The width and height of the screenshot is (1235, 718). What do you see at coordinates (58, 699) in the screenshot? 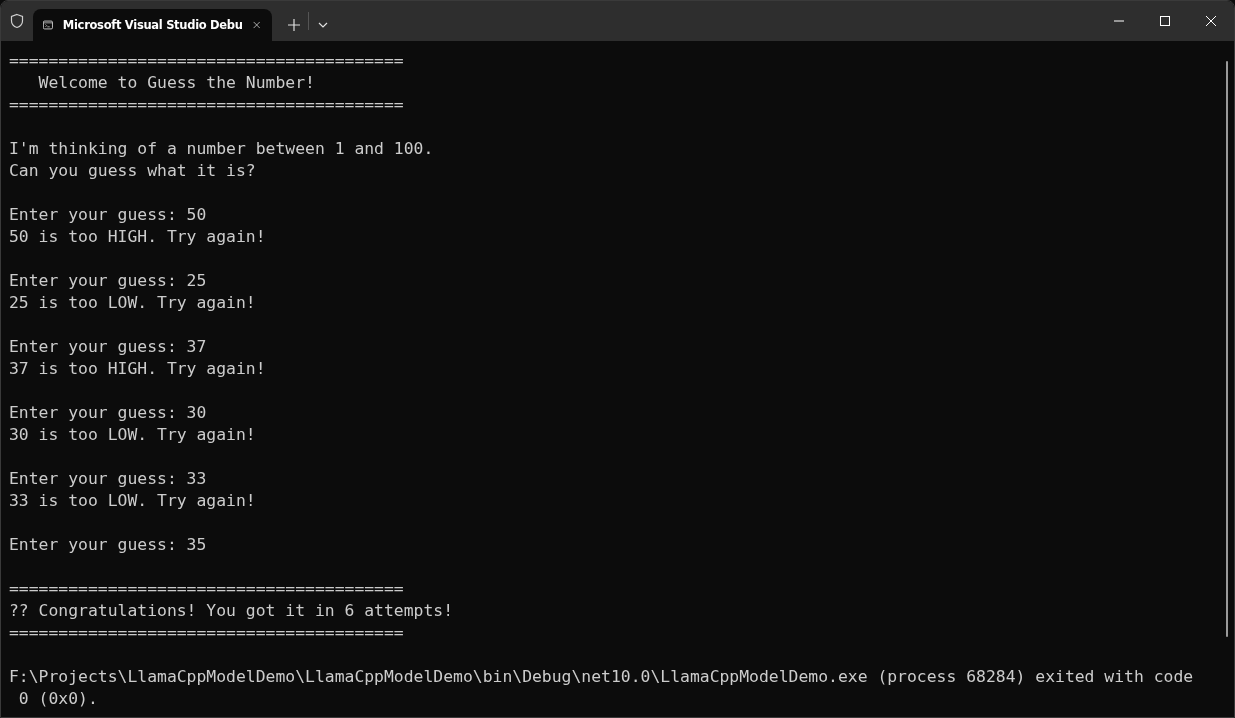
I see `console-line: 0 (0x0).` at bounding box center [58, 699].